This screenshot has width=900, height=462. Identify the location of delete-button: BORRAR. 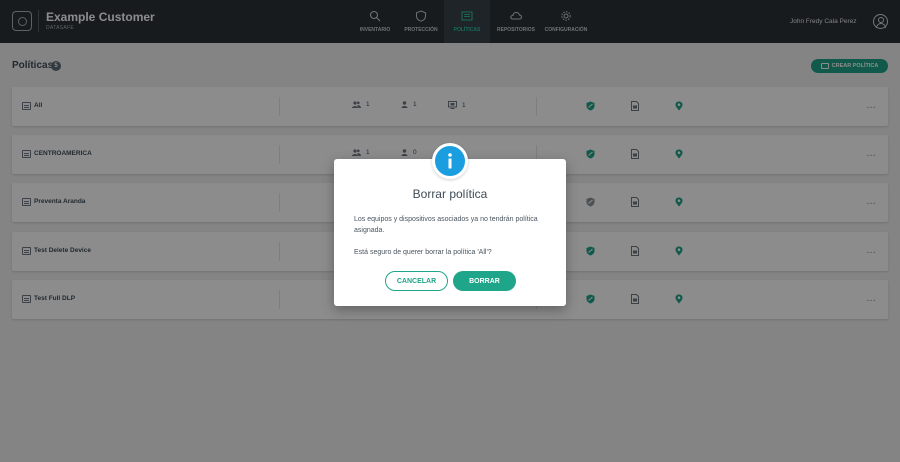
(484, 281).